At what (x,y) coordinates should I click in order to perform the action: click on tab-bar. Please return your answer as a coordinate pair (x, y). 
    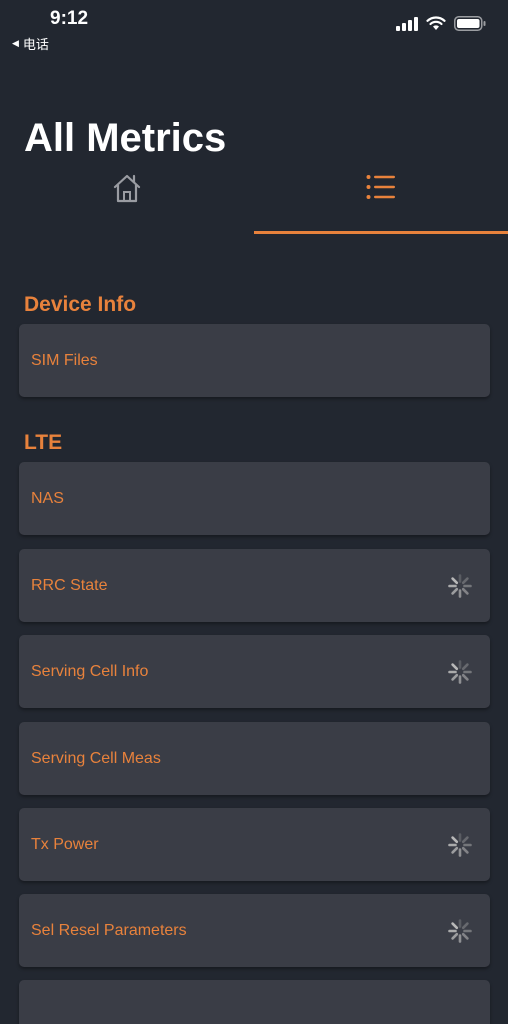
    Looking at the image, I should click on (254, 200).